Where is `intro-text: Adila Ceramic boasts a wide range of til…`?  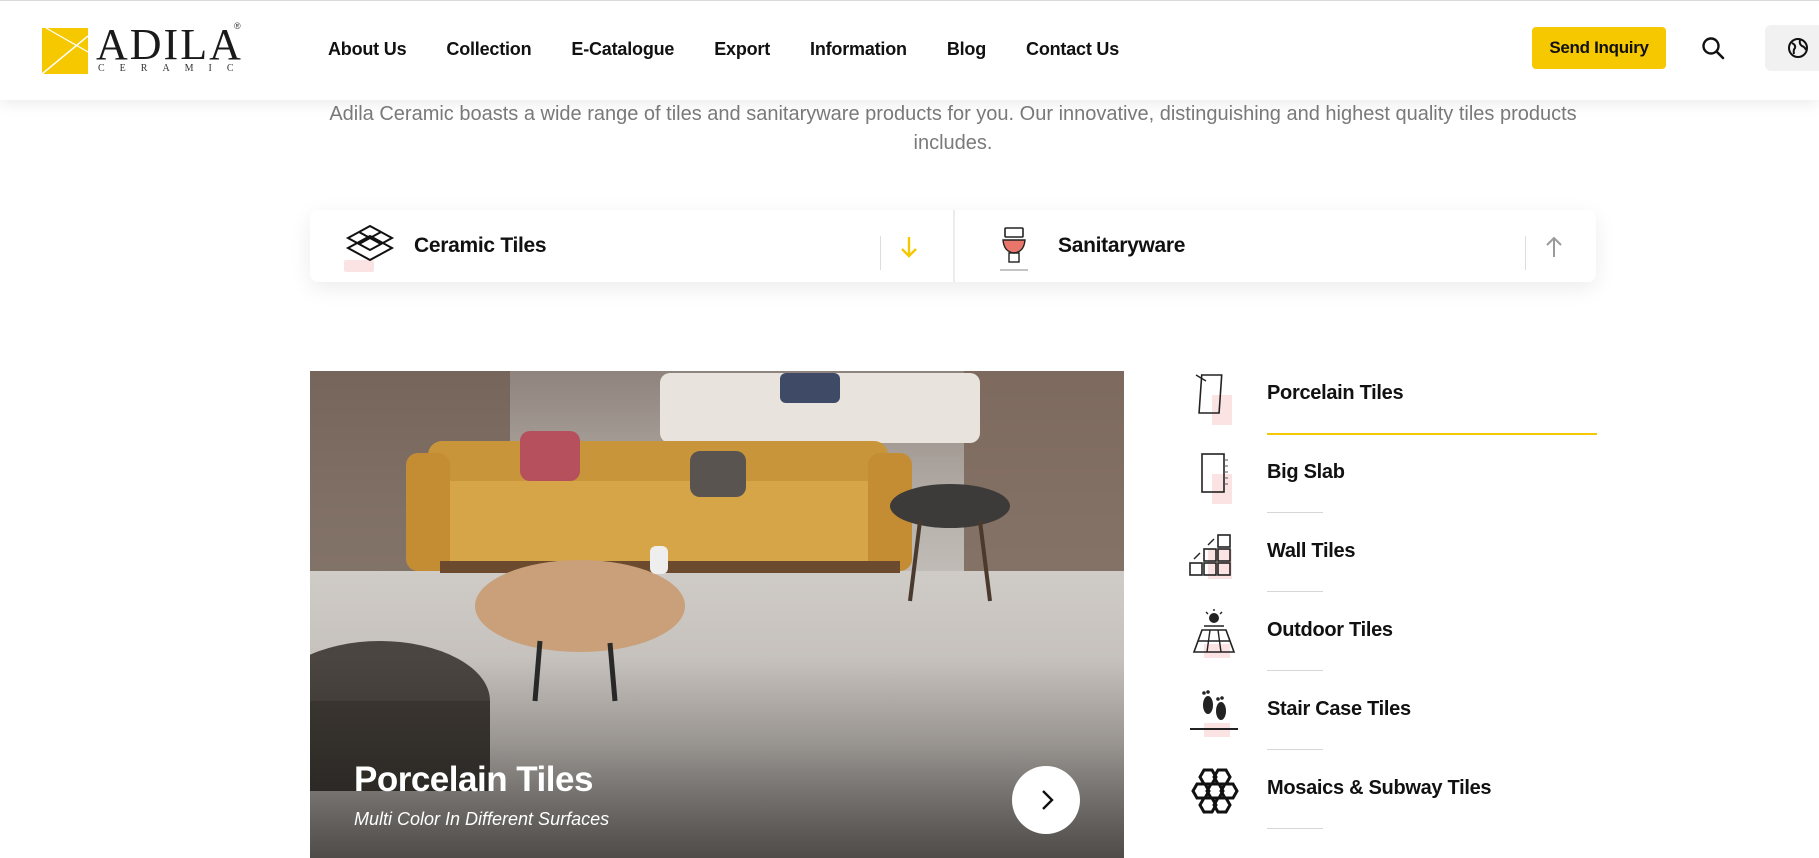
intro-text: Adila Ceramic boasts a wide range of til… is located at coordinates (953, 128).